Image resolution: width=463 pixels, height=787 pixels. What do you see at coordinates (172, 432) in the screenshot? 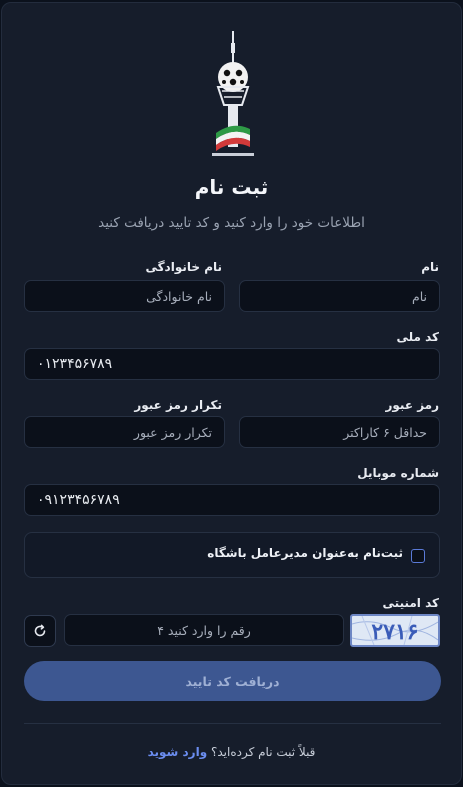
I see `password-confirm-placeholder: تکرار رمز عبور` at bounding box center [172, 432].